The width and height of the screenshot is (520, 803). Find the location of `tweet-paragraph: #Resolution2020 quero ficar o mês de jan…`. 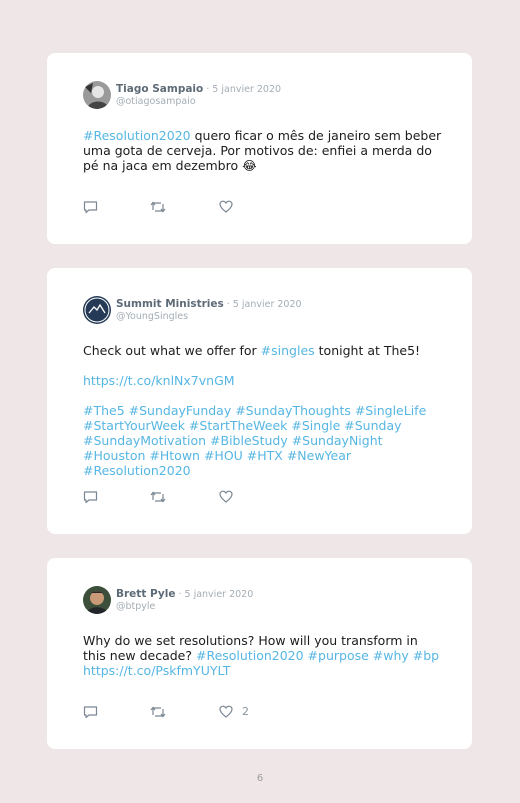

tweet-paragraph: #Resolution2020 quero ficar o mês de jan… is located at coordinates (263, 150).